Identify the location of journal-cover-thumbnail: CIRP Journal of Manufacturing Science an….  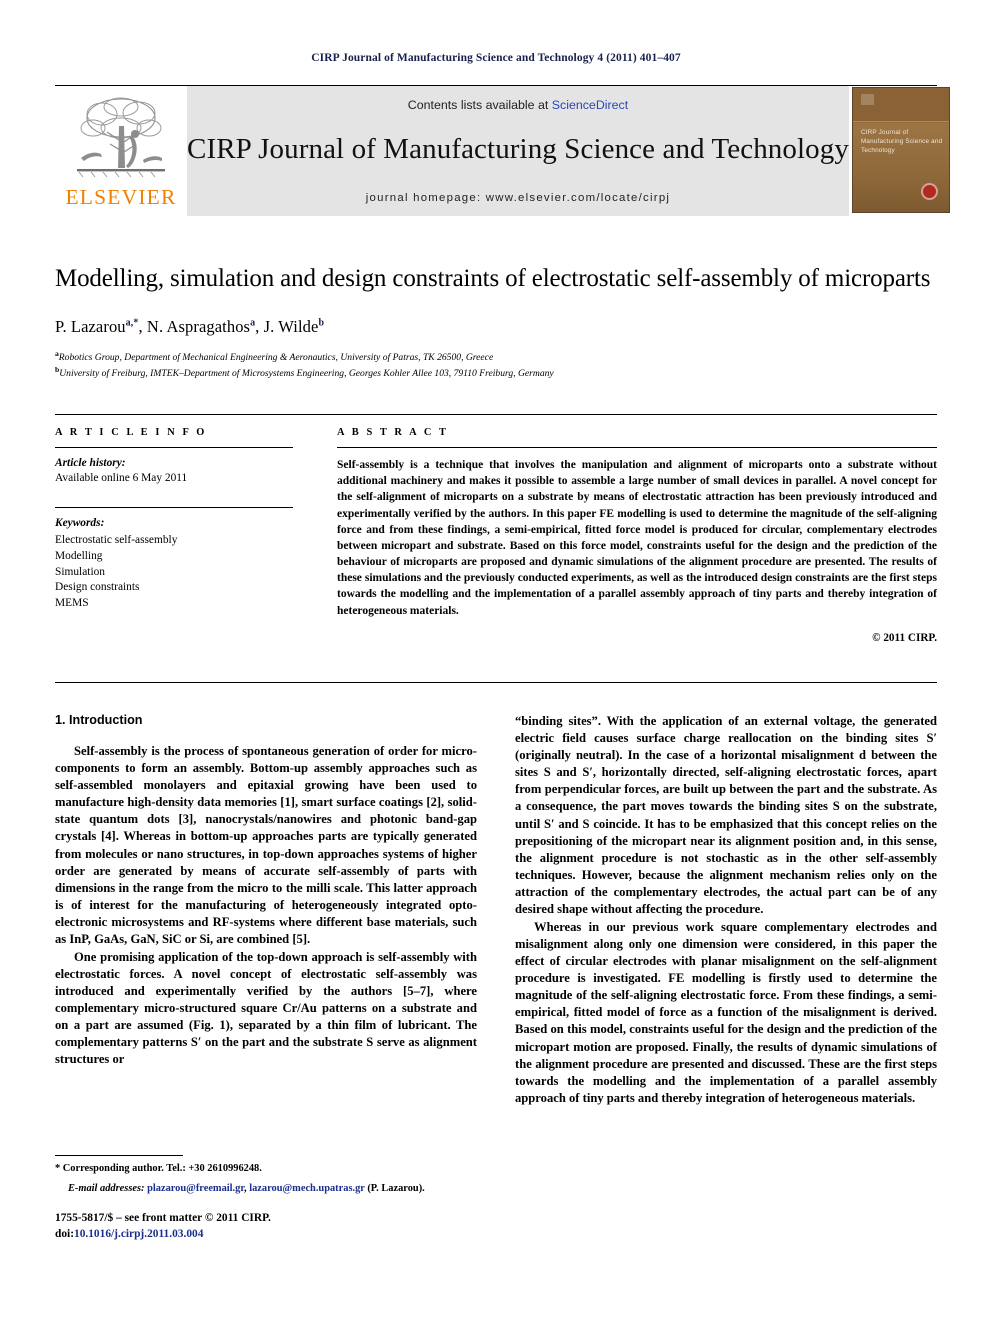
(900, 151).